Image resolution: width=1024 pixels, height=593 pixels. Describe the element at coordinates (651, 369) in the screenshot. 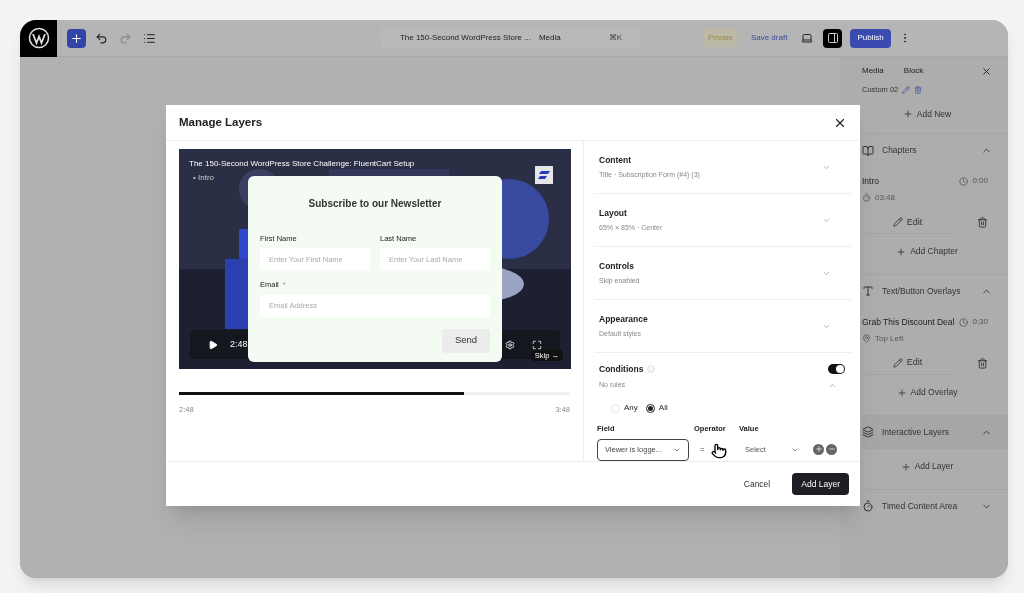

I see `info-icon` at that location.